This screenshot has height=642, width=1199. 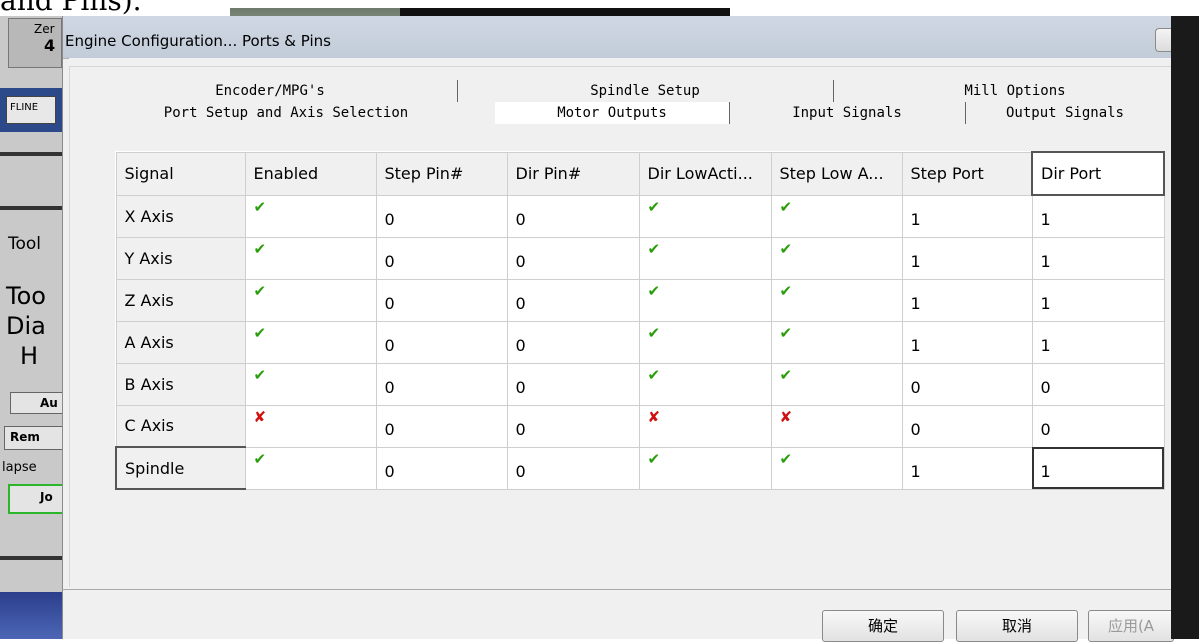 I want to click on cancel-button: 取消, so click(x=1017, y=626).